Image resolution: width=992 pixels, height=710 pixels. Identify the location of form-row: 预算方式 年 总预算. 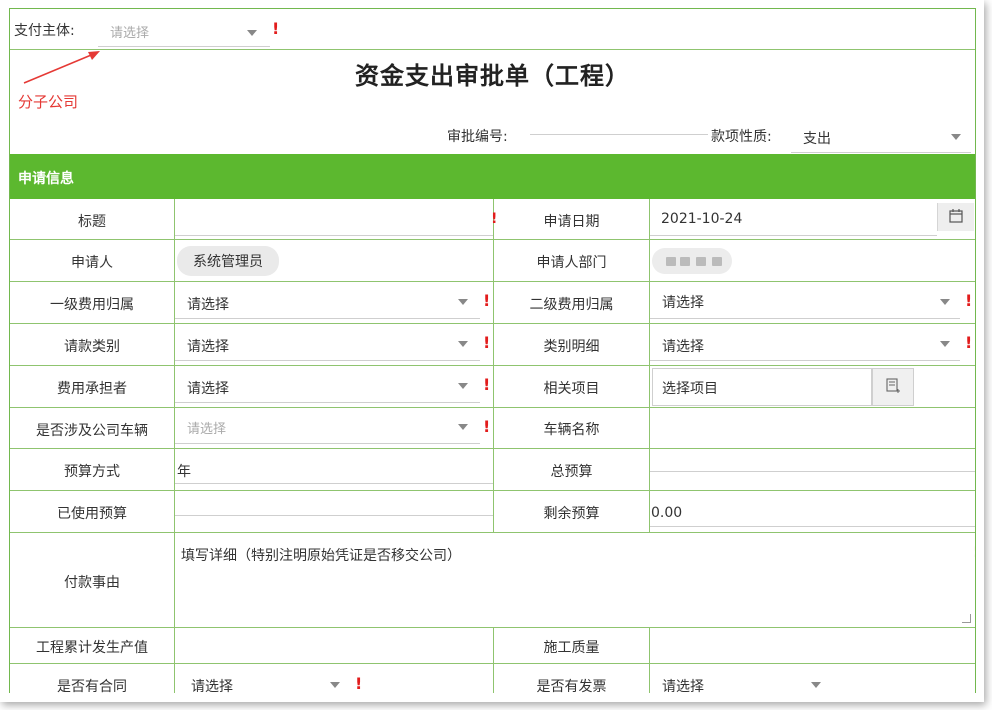
(492, 470).